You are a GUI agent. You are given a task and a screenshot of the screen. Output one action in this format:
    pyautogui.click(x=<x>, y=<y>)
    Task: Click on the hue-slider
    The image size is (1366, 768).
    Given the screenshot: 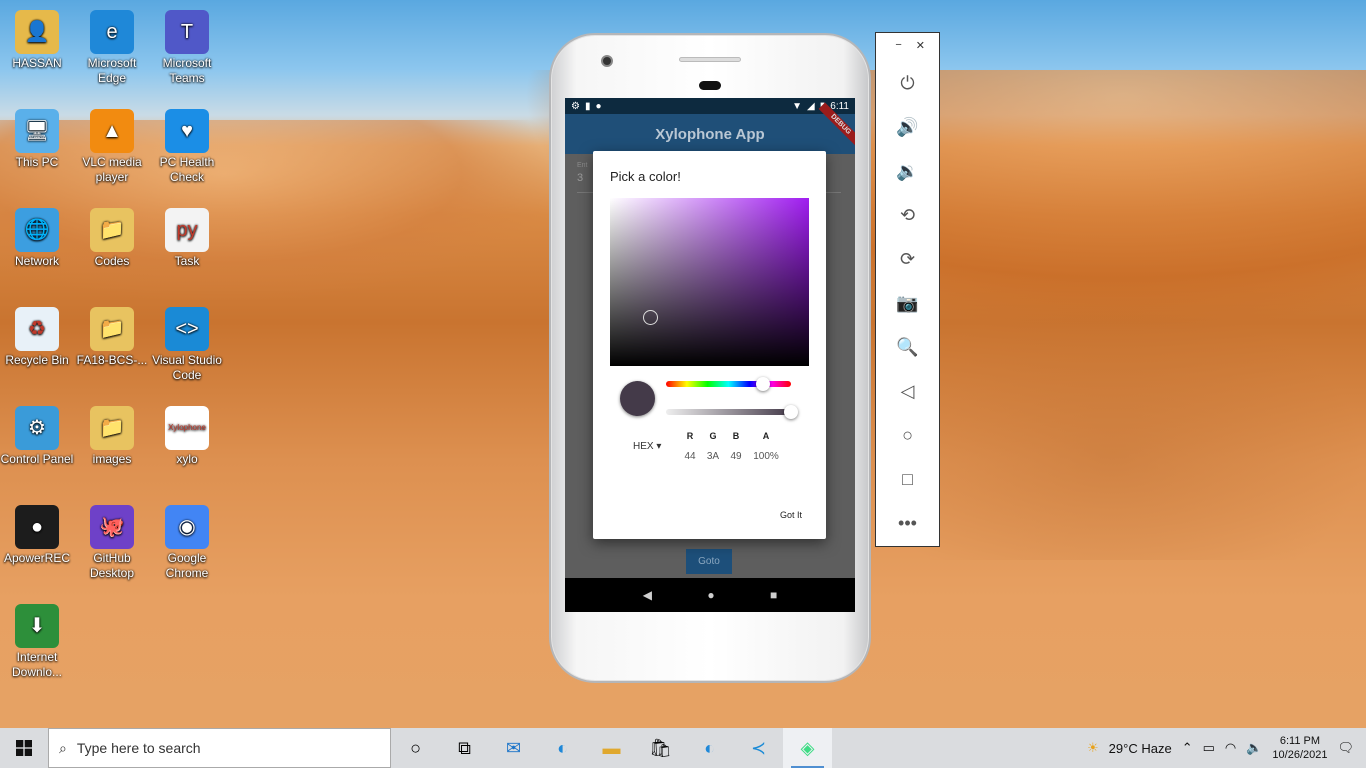 What is the action you would take?
    pyautogui.click(x=728, y=384)
    